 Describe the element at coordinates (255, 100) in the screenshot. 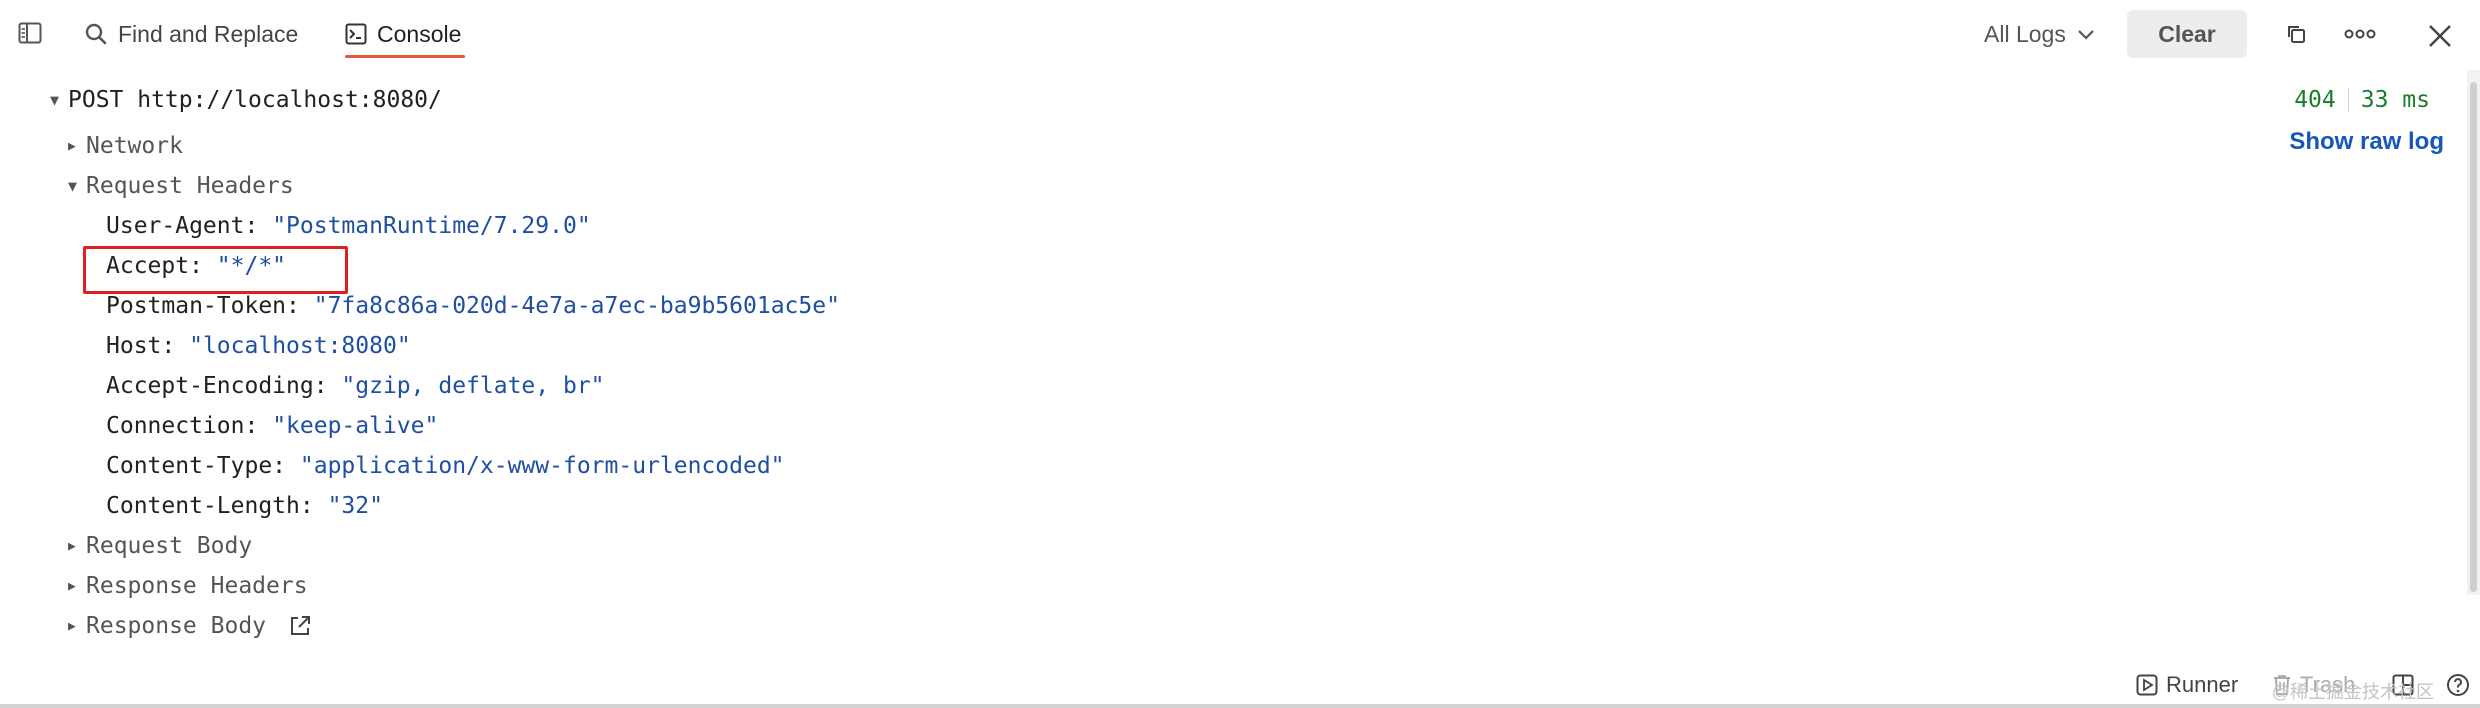

I see `request-method-url: POST http://localhost:8080/` at that location.